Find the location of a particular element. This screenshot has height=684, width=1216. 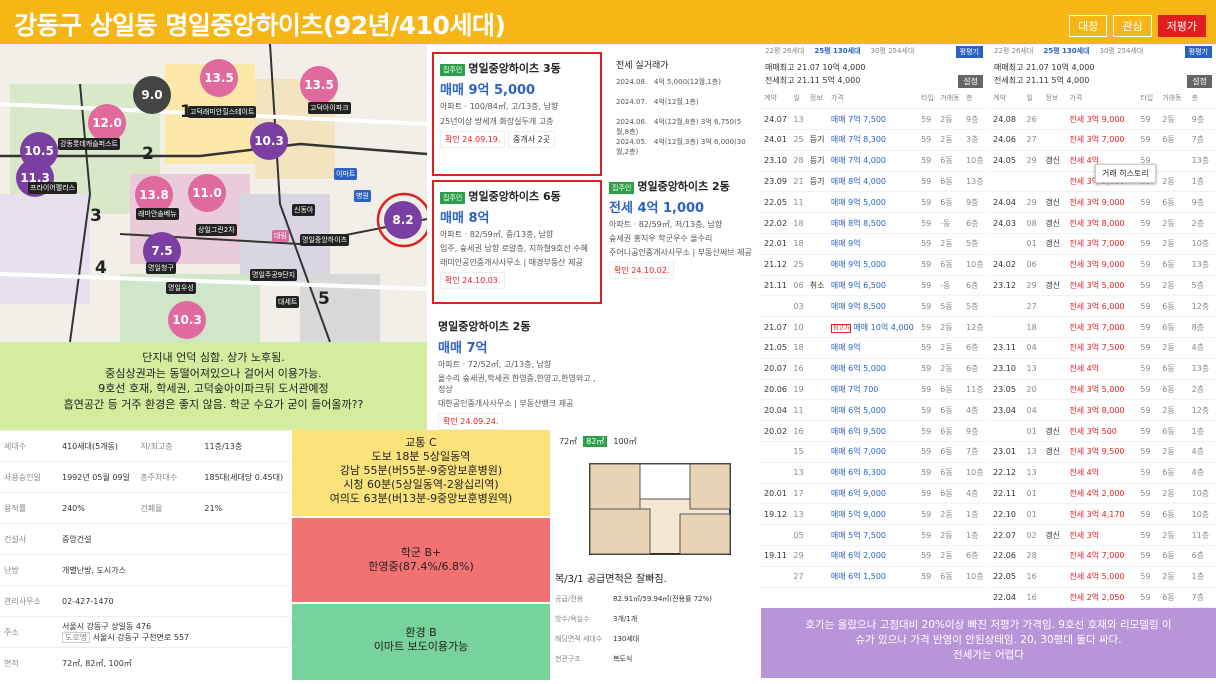

table-row: 19.12 13 매매 5억 9,000 59 2동 1층 is located at coordinates (874, 514).